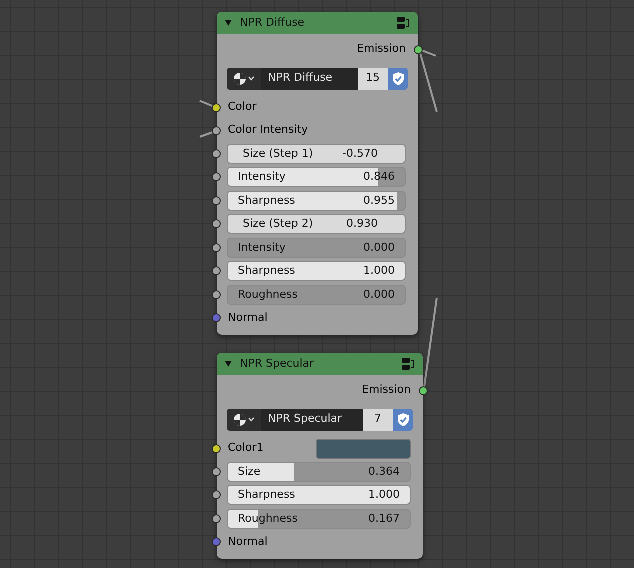  What do you see at coordinates (363, 448) in the screenshot?
I see `color-swatch` at bounding box center [363, 448].